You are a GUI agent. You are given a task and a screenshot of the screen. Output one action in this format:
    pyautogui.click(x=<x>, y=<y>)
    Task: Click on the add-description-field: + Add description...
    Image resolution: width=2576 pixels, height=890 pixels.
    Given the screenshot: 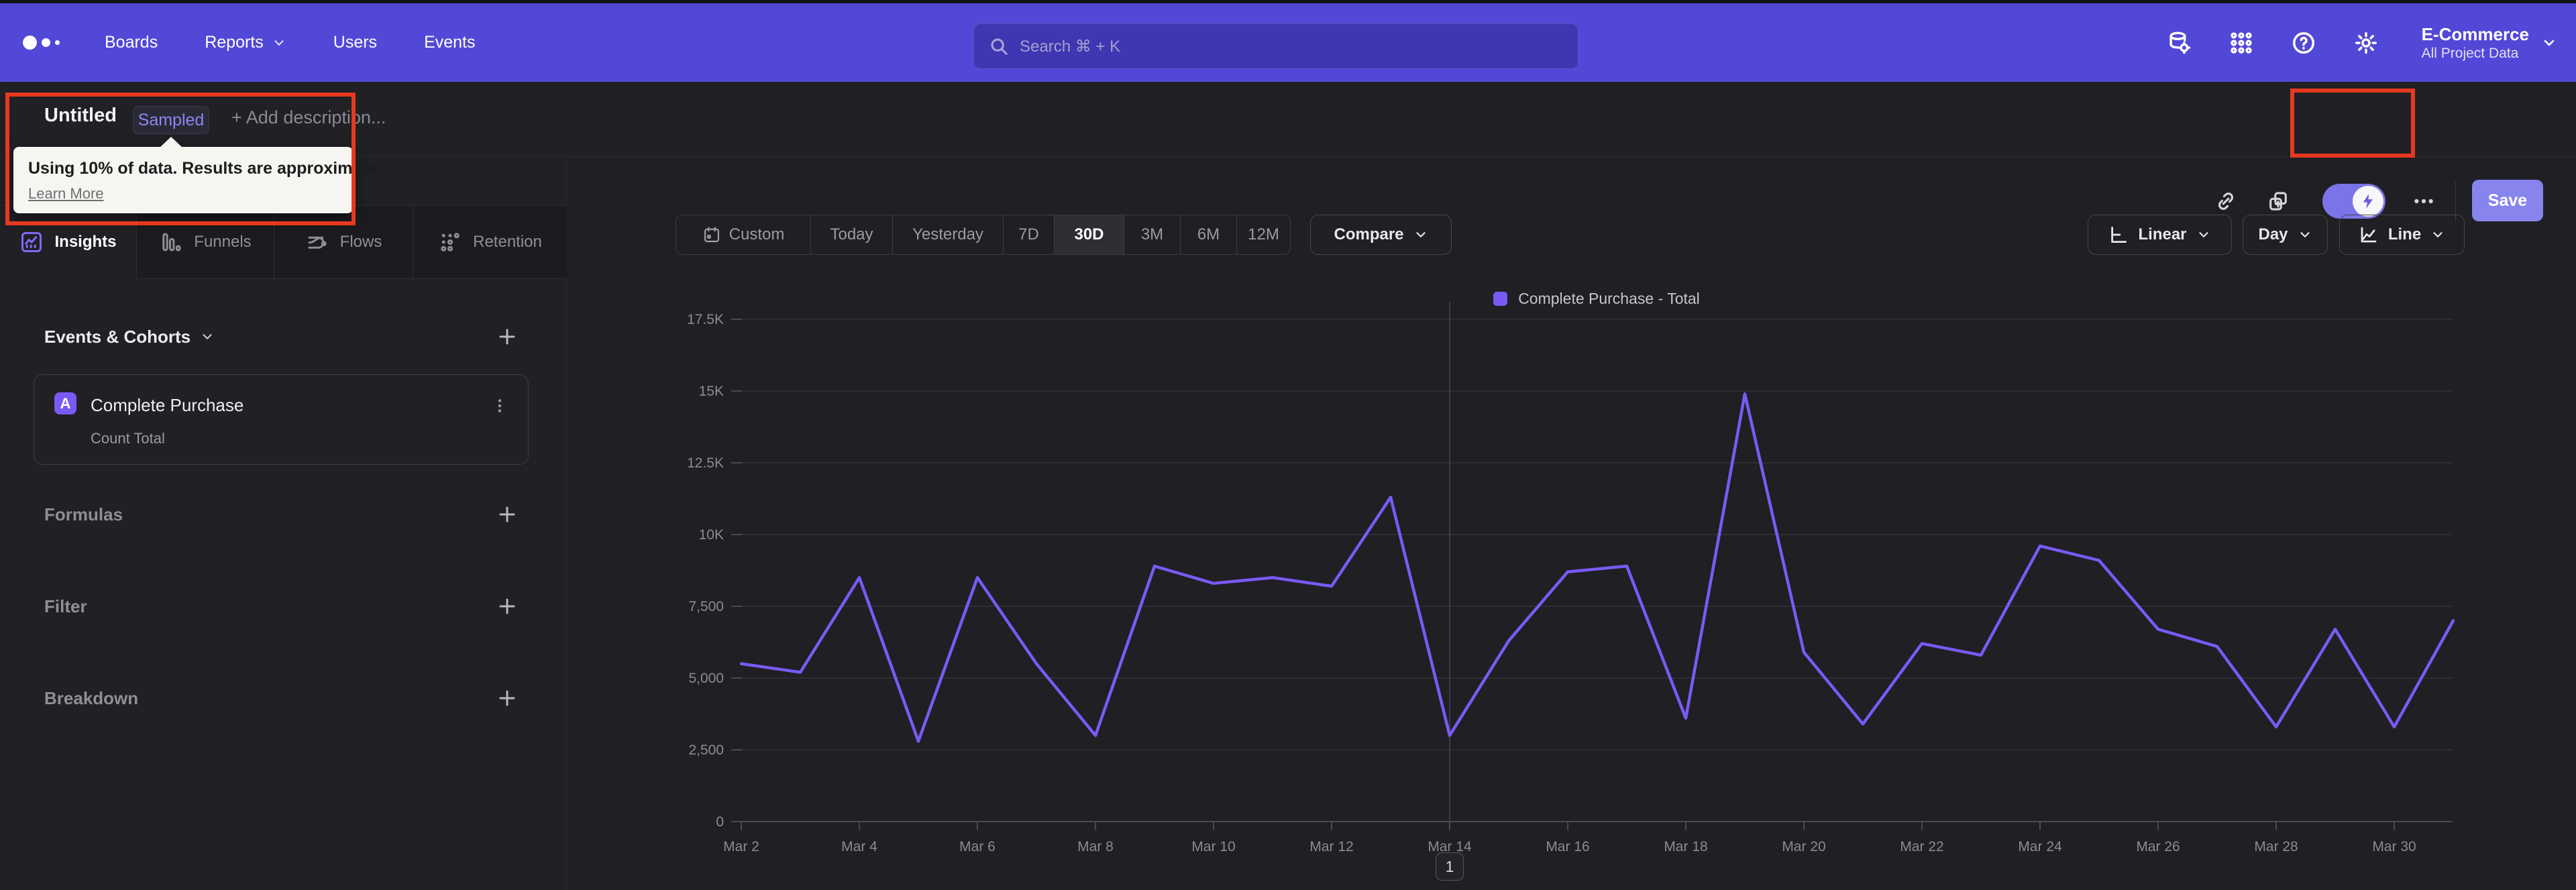 What is the action you would take?
    pyautogui.click(x=308, y=117)
    